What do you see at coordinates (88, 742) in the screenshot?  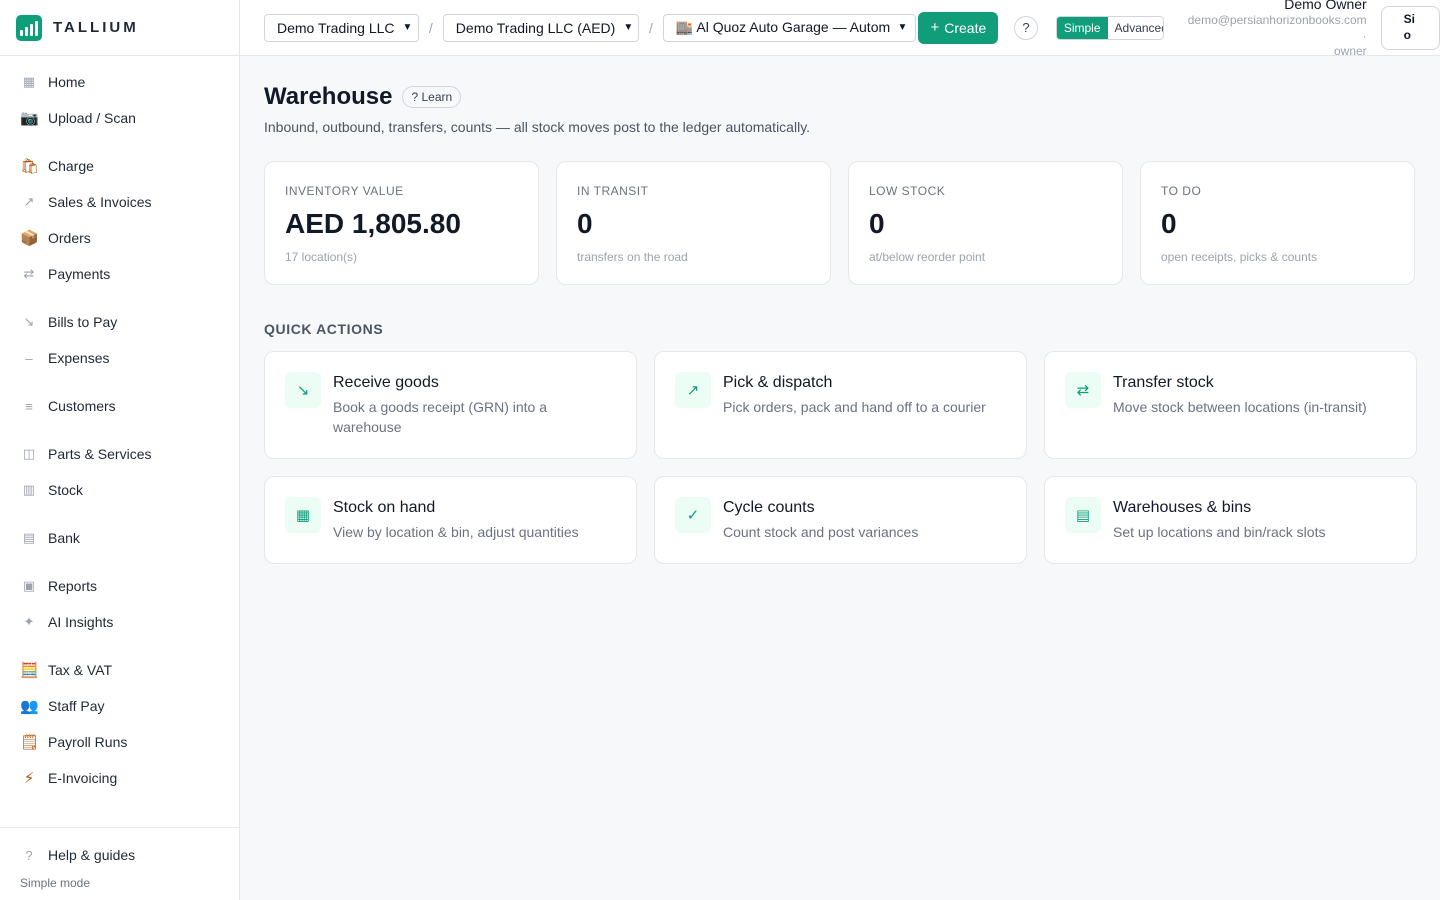 I see `sidebar-item-label: Payroll Runs` at bounding box center [88, 742].